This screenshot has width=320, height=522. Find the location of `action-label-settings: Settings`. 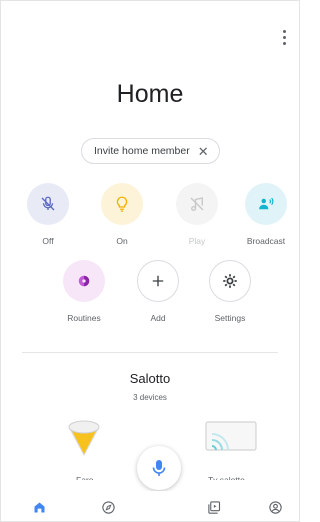

action-label-settings: Settings is located at coordinates (230, 318).